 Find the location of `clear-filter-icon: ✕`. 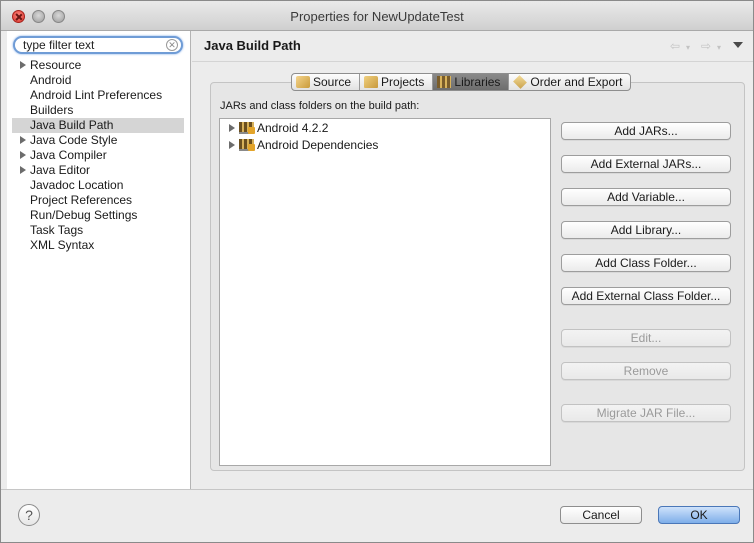

clear-filter-icon: ✕ is located at coordinates (172, 45).